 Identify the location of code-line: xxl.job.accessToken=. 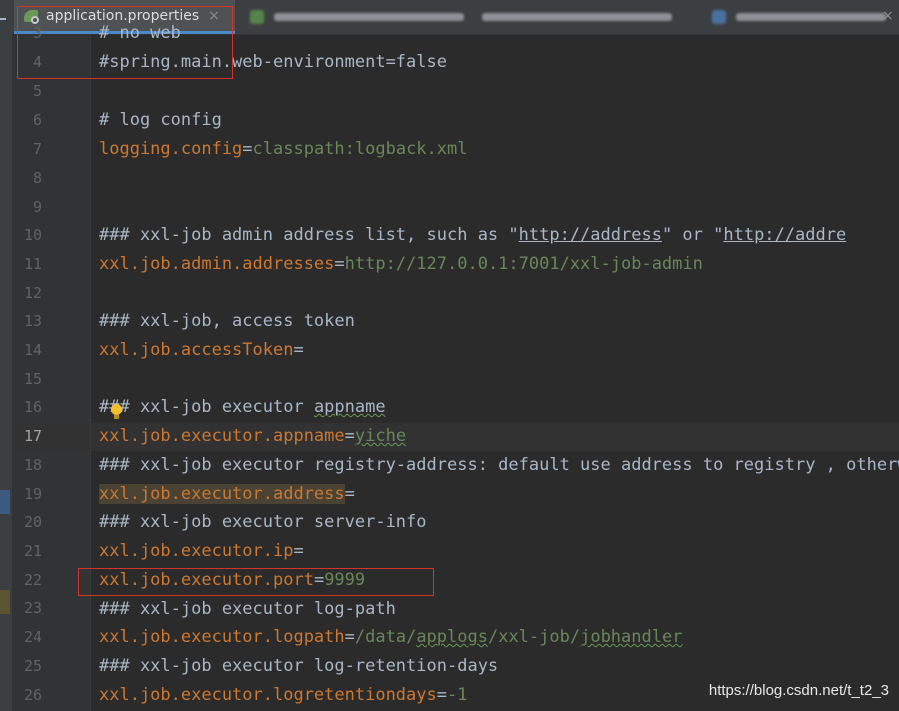
(201, 350).